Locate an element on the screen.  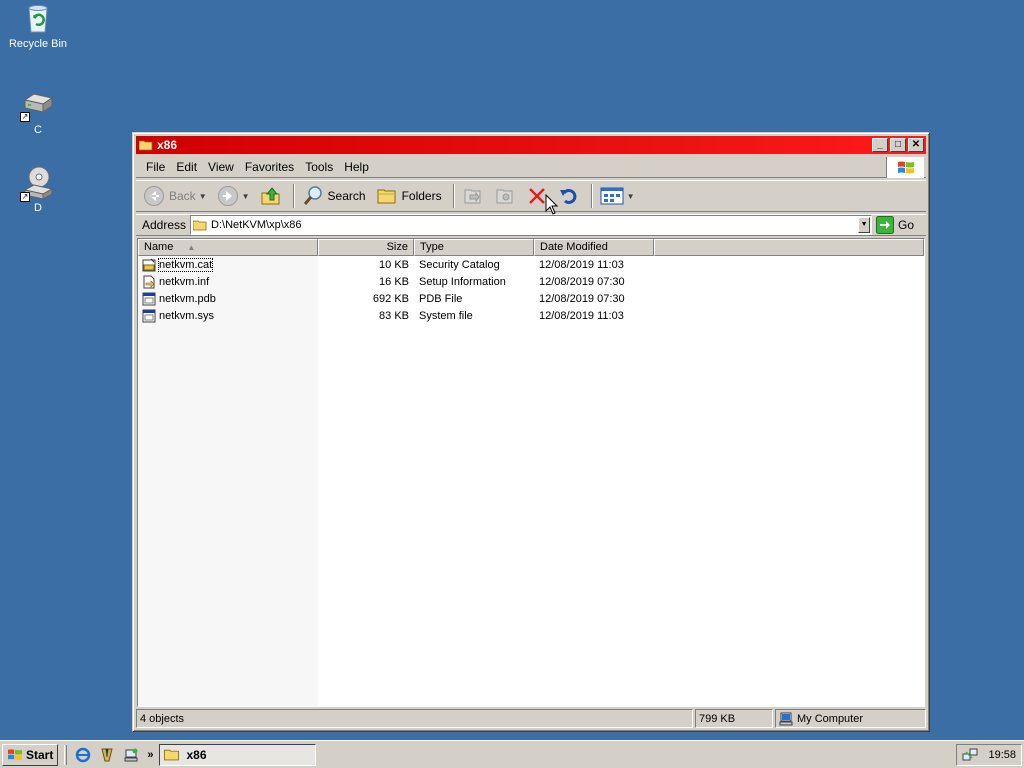
move-to-button is located at coordinates (473, 196).